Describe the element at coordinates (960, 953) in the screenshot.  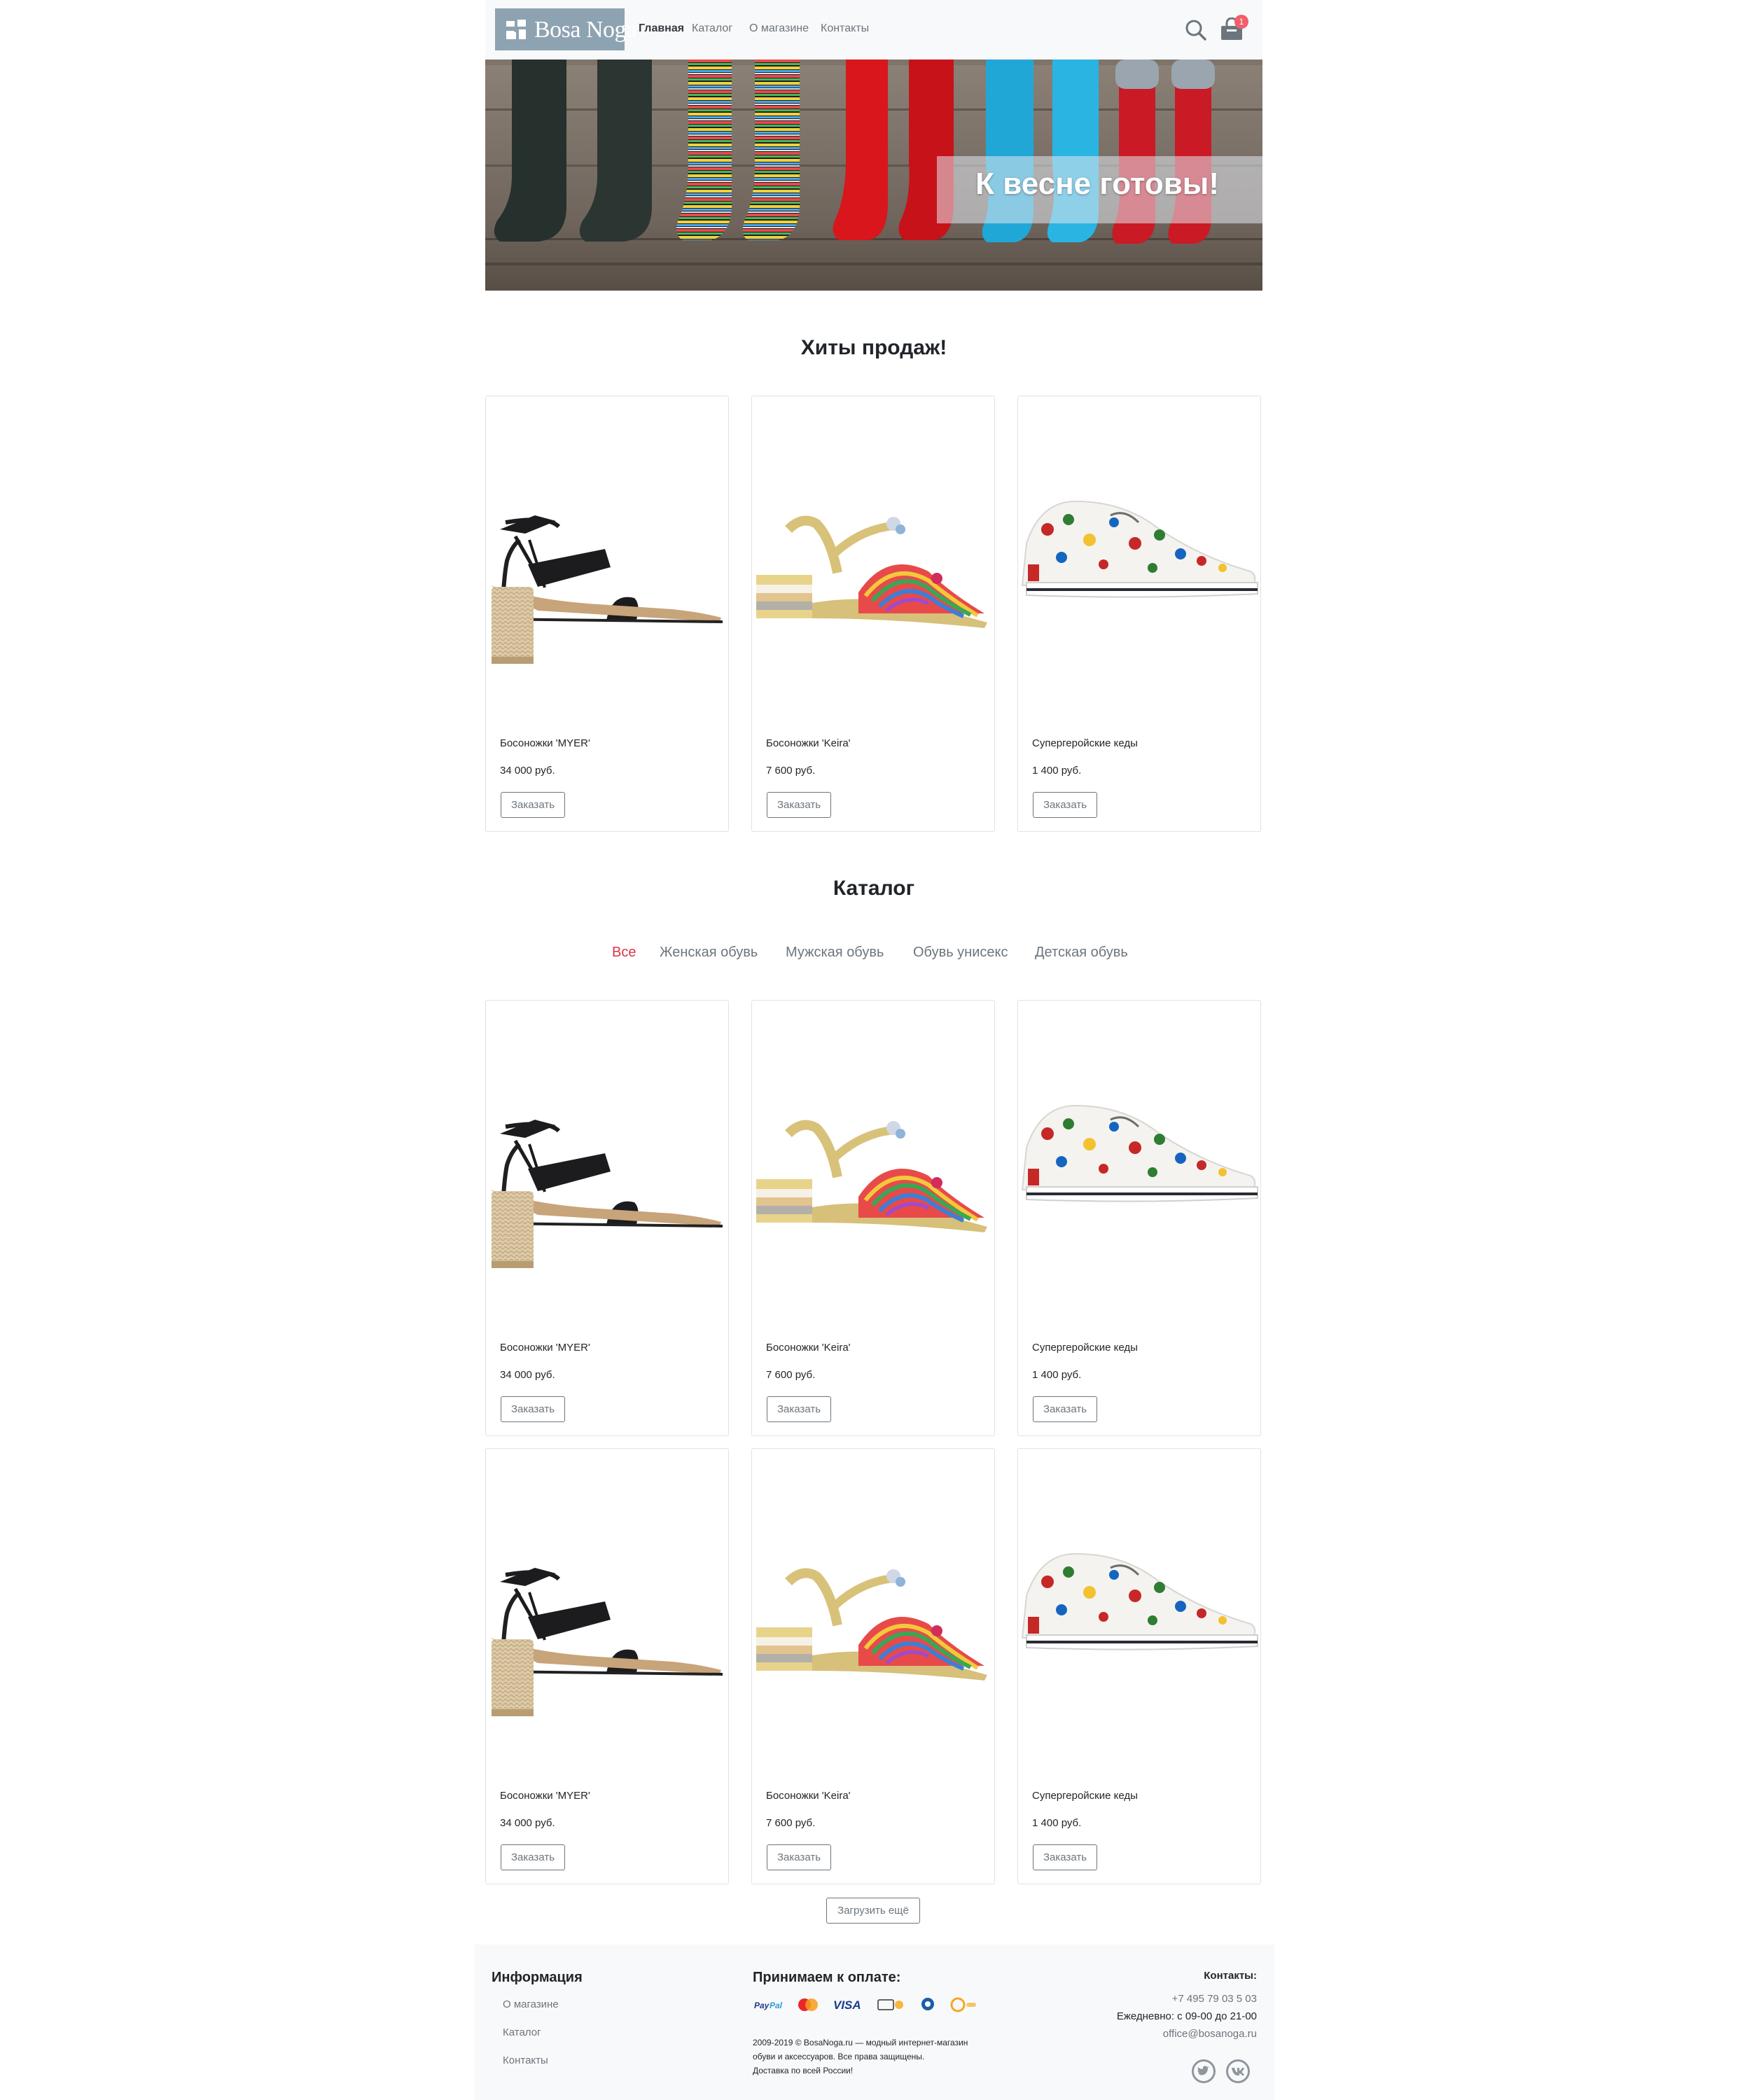
I see `category-unisex: Обувь унисекс` at that location.